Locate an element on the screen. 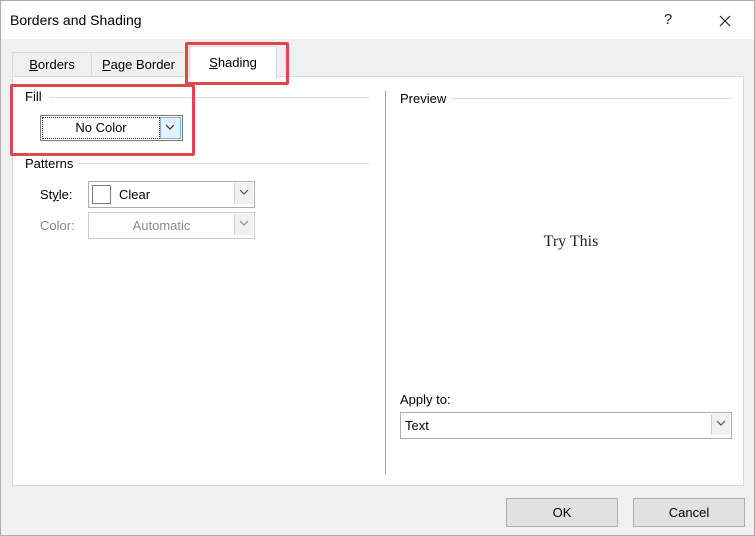  pattern-color-dropdown: Automatic is located at coordinates (171, 225).